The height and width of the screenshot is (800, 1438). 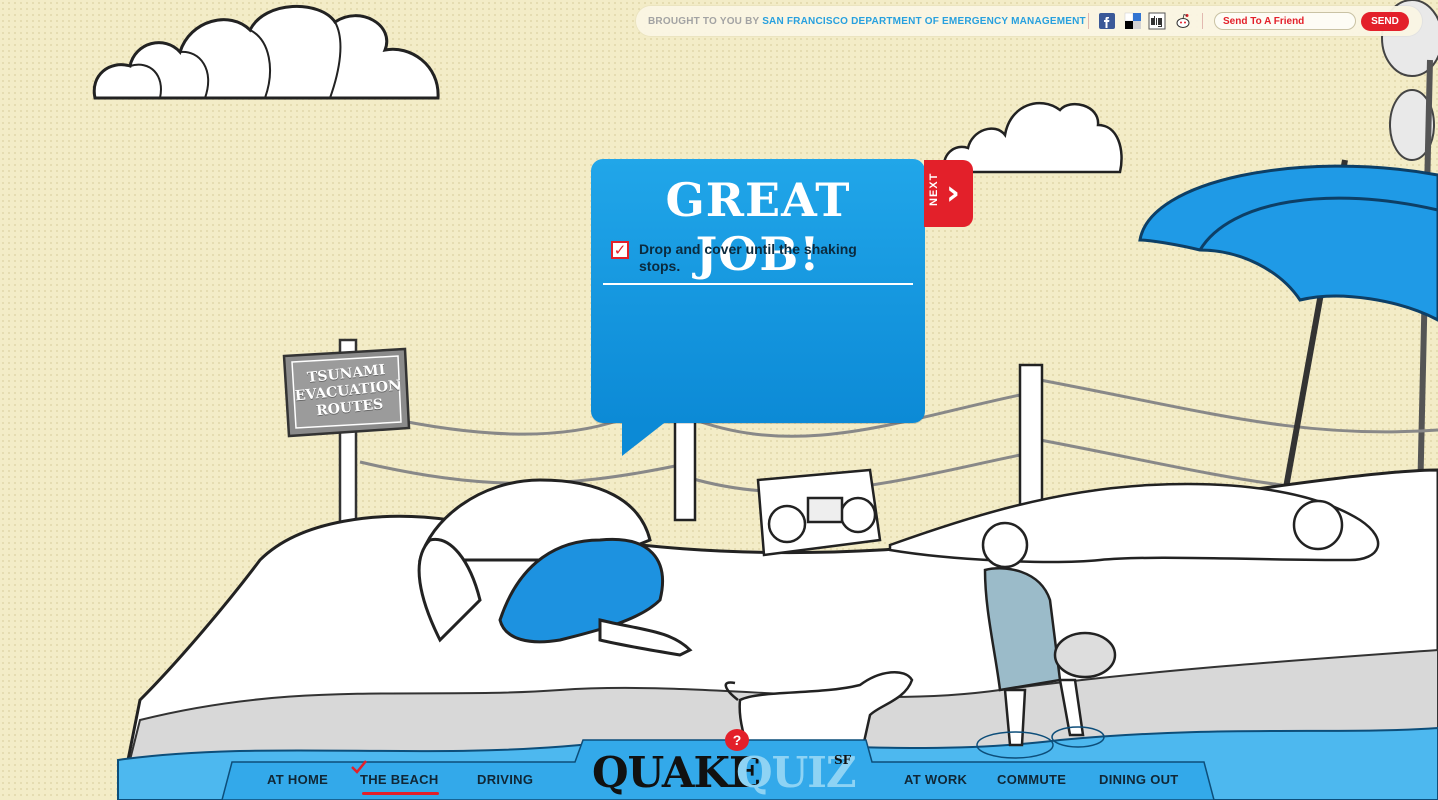 What do you see at coordinates (359, 767) in the screenshot?
I see `active-checkmark-icon` at bounding box center [359, 767].